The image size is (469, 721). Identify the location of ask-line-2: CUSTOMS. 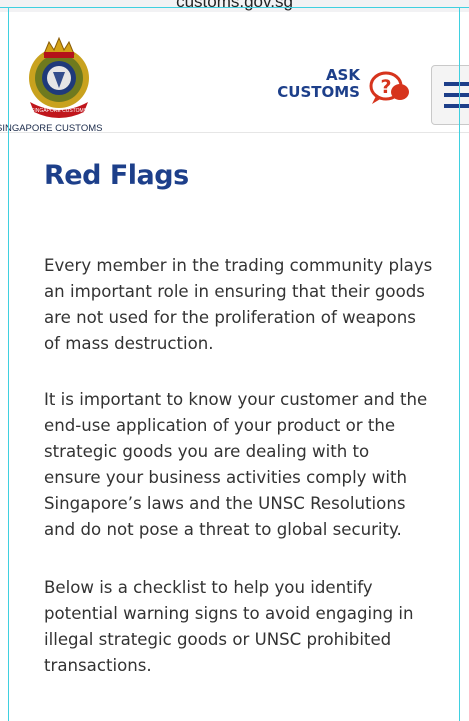
(318, 92).